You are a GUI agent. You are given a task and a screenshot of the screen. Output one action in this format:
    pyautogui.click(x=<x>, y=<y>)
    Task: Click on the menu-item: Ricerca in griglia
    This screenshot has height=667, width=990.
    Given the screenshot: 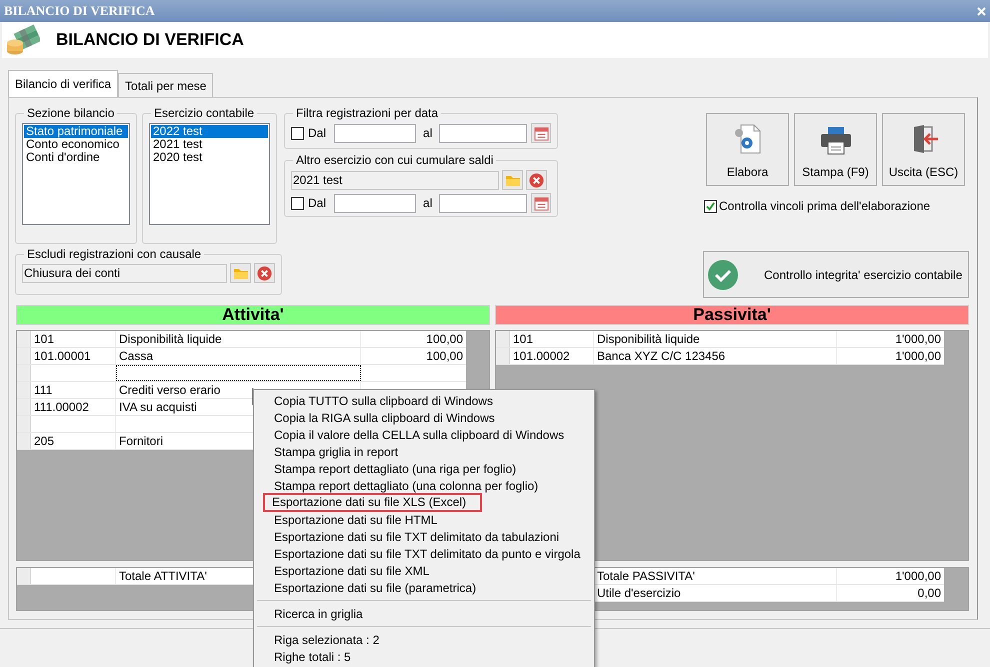 What is the action you would take?
    pyautogui.click(x=317, y=613)
    